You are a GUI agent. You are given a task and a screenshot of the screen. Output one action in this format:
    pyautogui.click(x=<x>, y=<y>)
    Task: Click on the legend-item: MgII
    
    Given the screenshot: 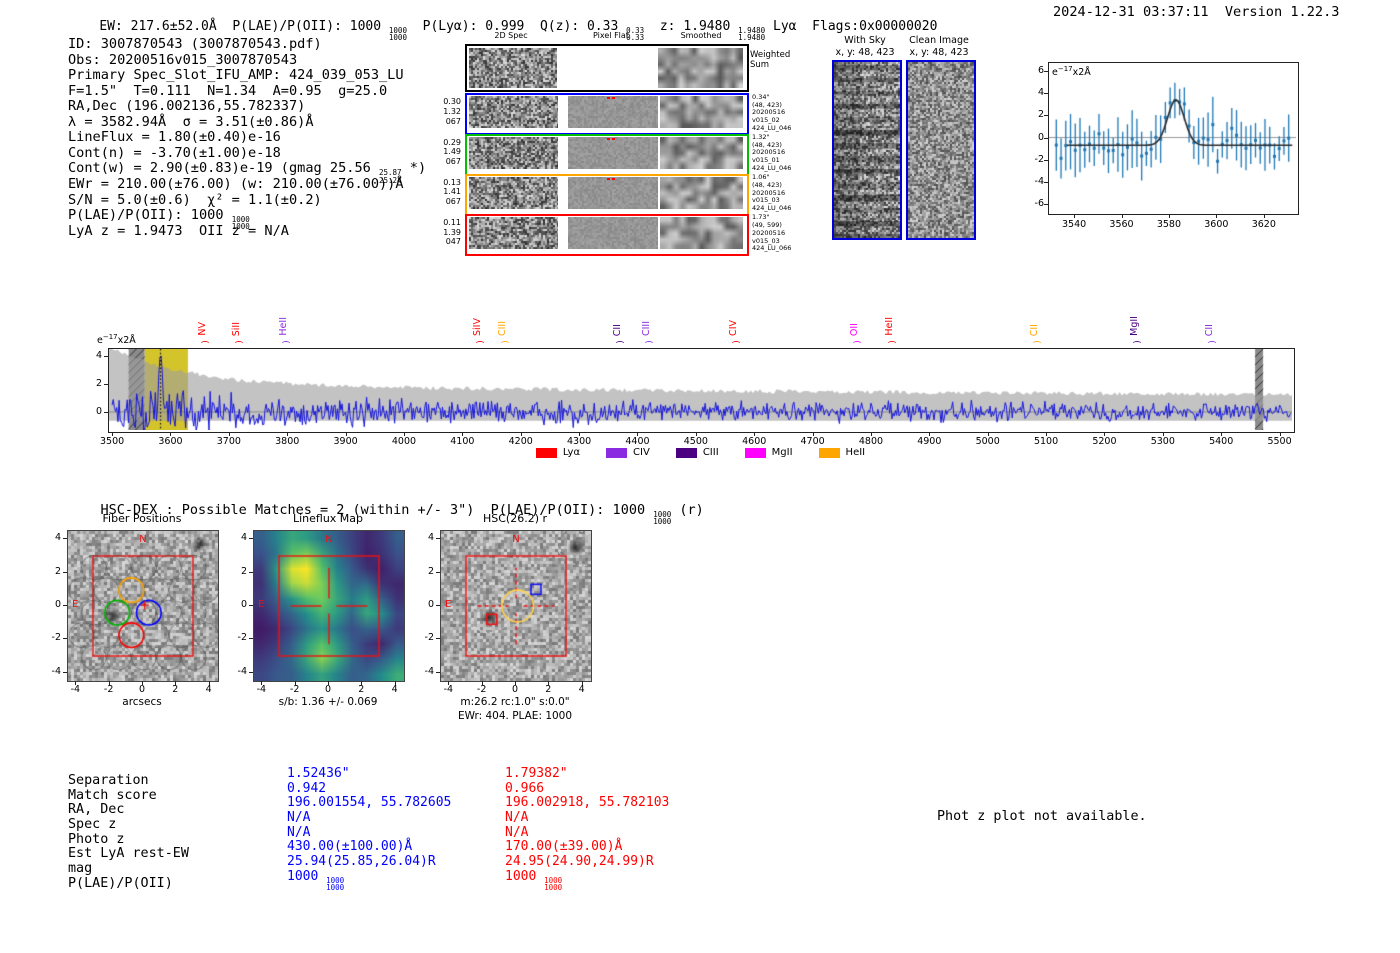 What is the action you would take?
    pyautogui.click(x=768, y=452)
    